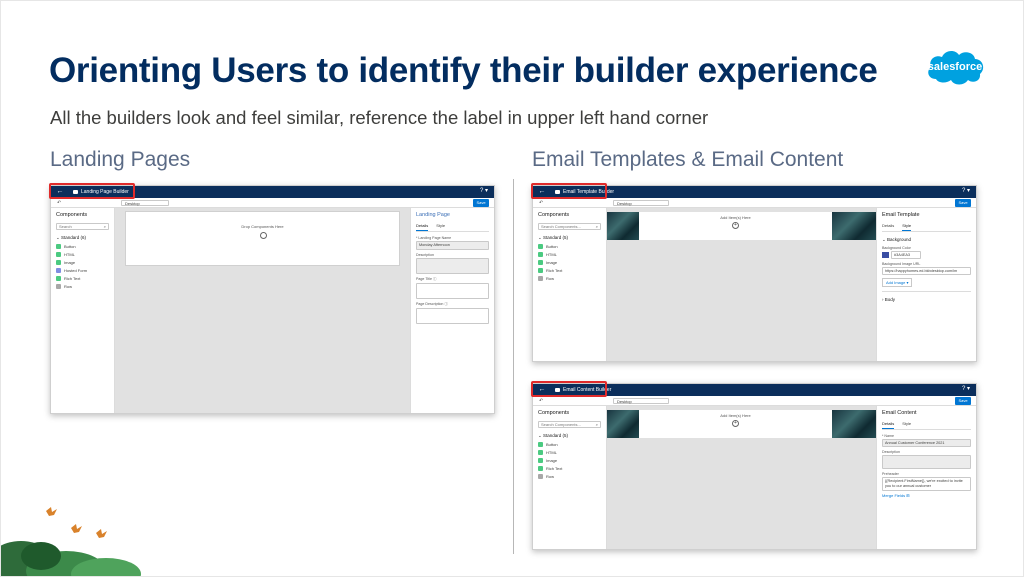 This screenshot has height=577, width=1024. What do you see at coordinates (906, 255) in the screenshot?
I see `bg-color-field: #3A4EA3` at bounding box center [906, 255].